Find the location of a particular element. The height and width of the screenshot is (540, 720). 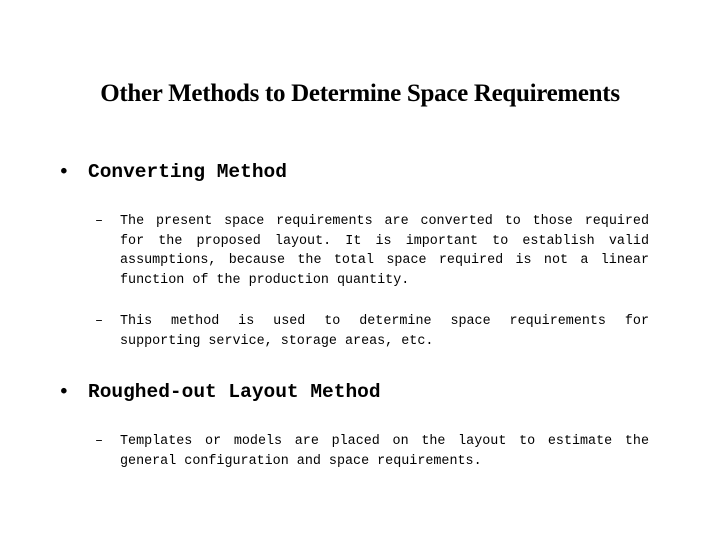

section-heading-roughed-out-layout-method: • Roughed-out Layout Method is located at coordinates (219, 392).